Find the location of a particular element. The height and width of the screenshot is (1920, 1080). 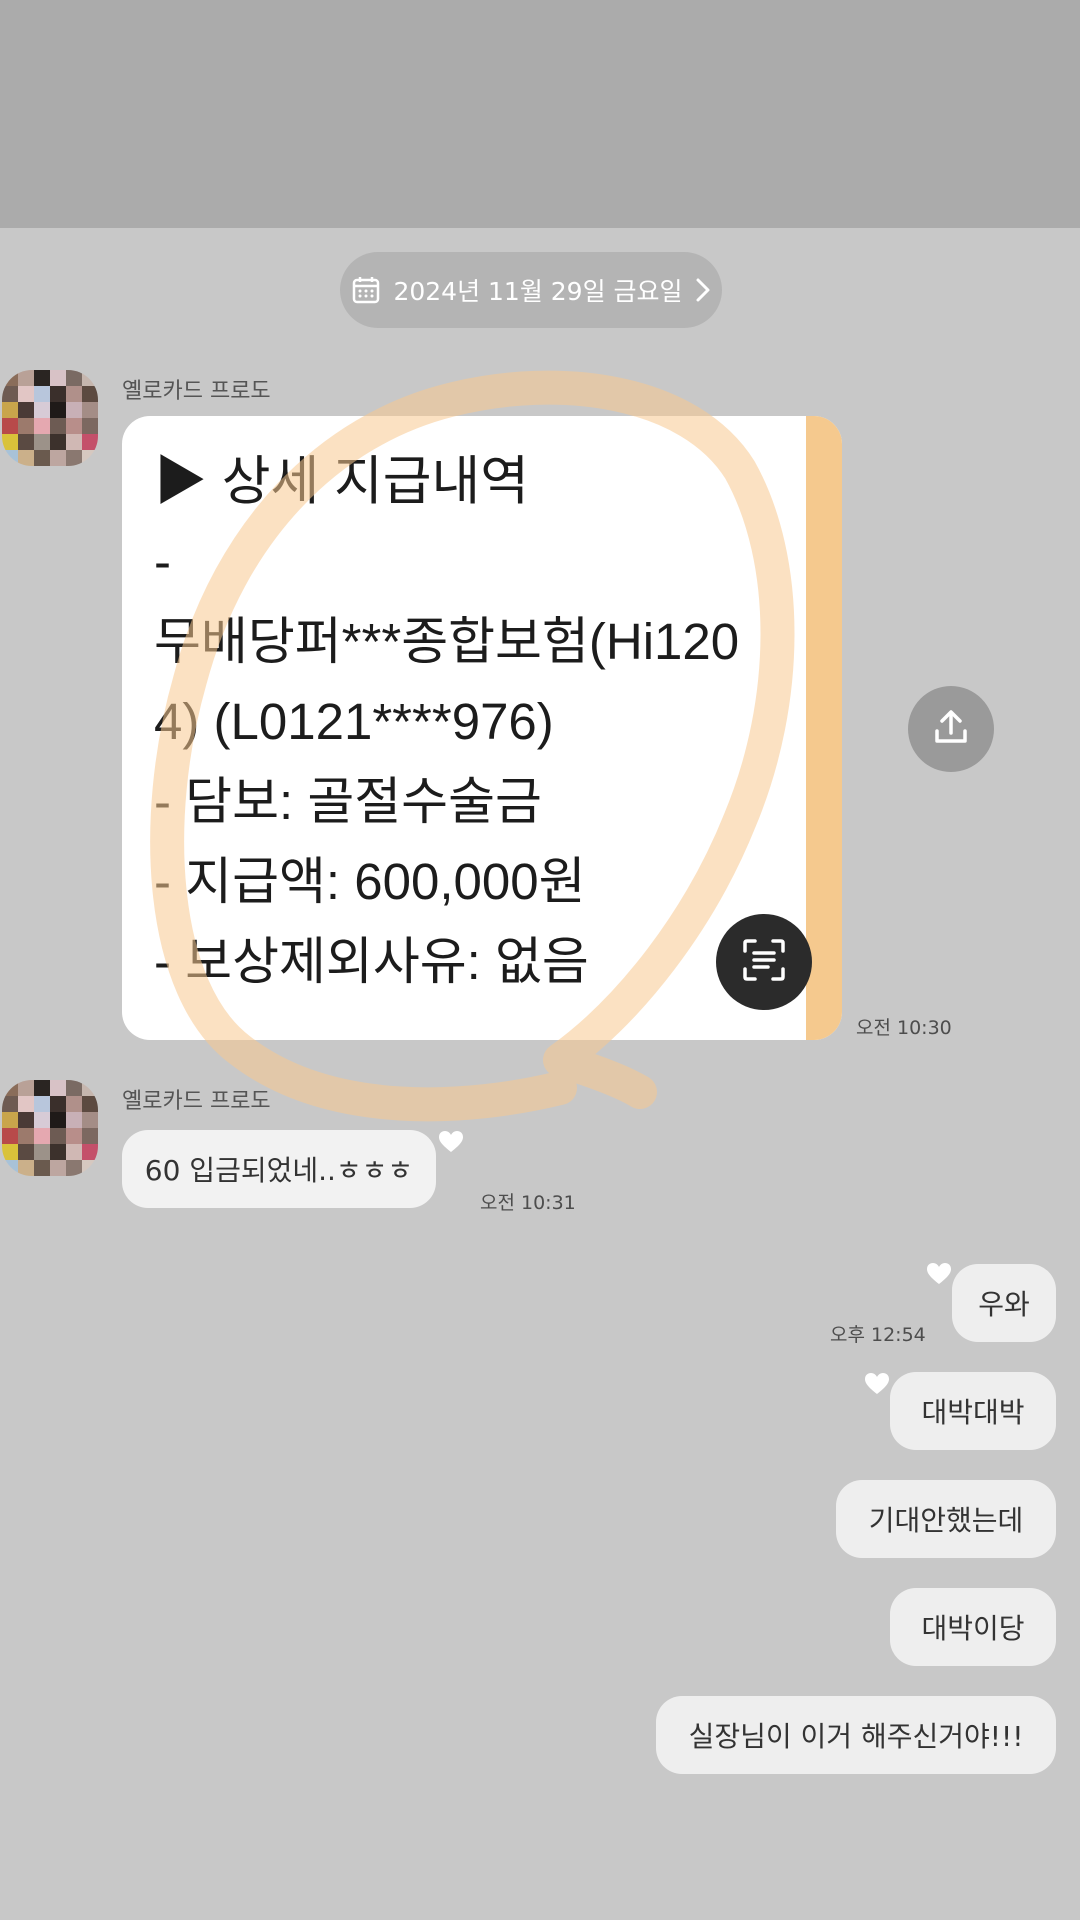

message-bubble: 실장님이 이거 해주신거야!!! is located at coordinates (856, 1735).